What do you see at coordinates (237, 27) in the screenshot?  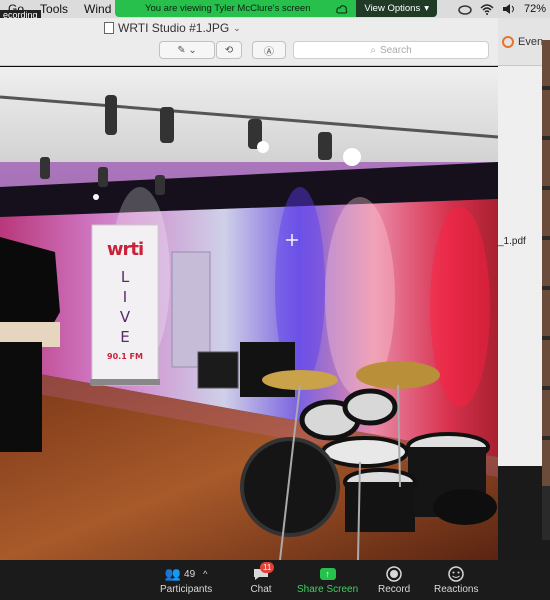 I see `chevron-down-icon: ⌄` at bounding box center [237, 27].